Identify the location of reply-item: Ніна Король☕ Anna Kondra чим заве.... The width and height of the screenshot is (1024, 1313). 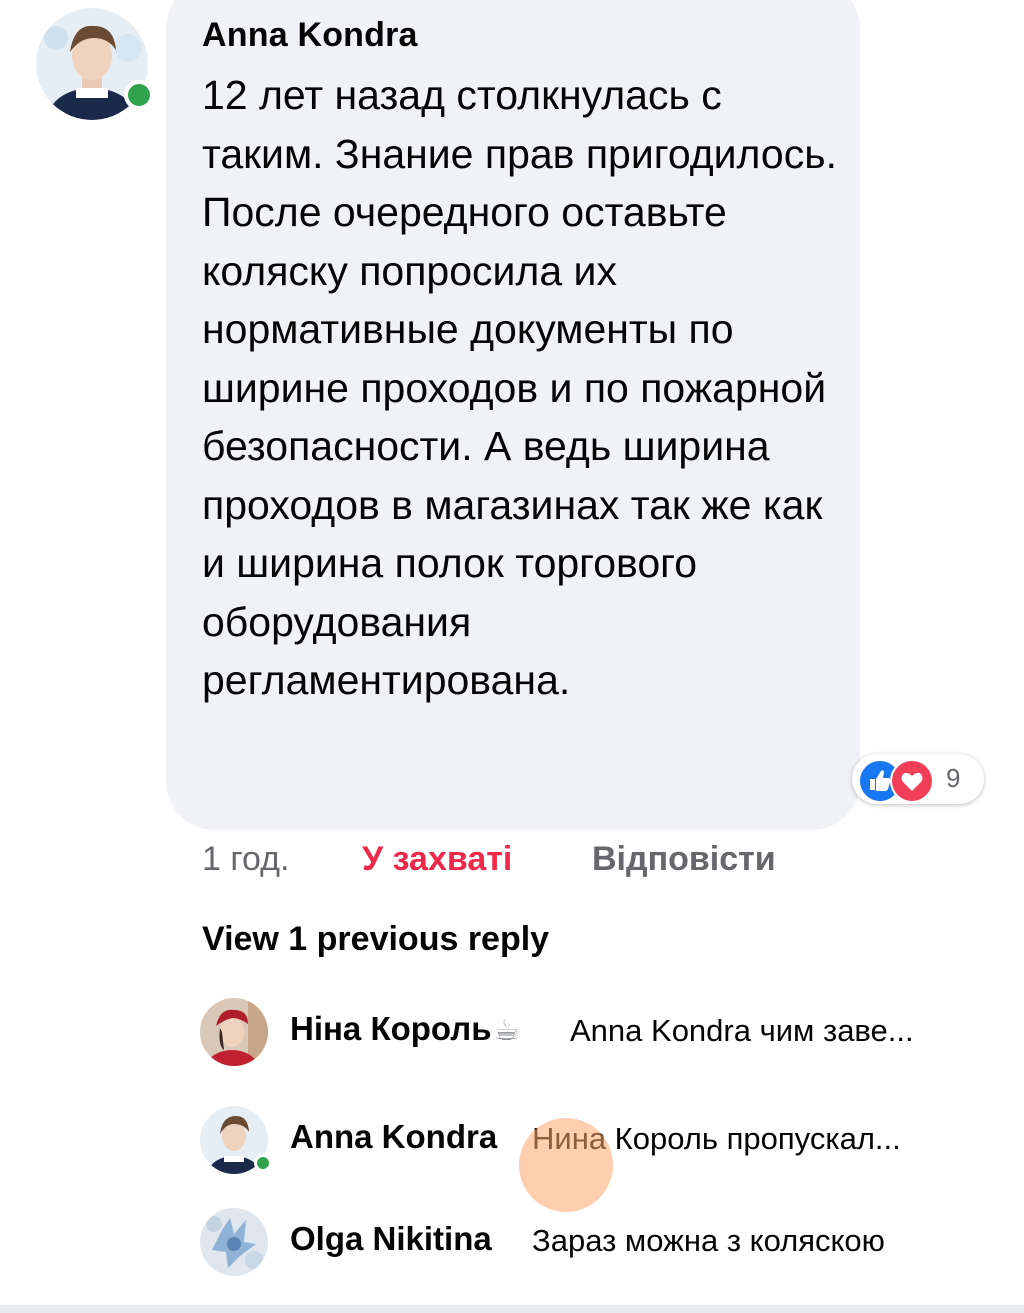
(512, 1034).